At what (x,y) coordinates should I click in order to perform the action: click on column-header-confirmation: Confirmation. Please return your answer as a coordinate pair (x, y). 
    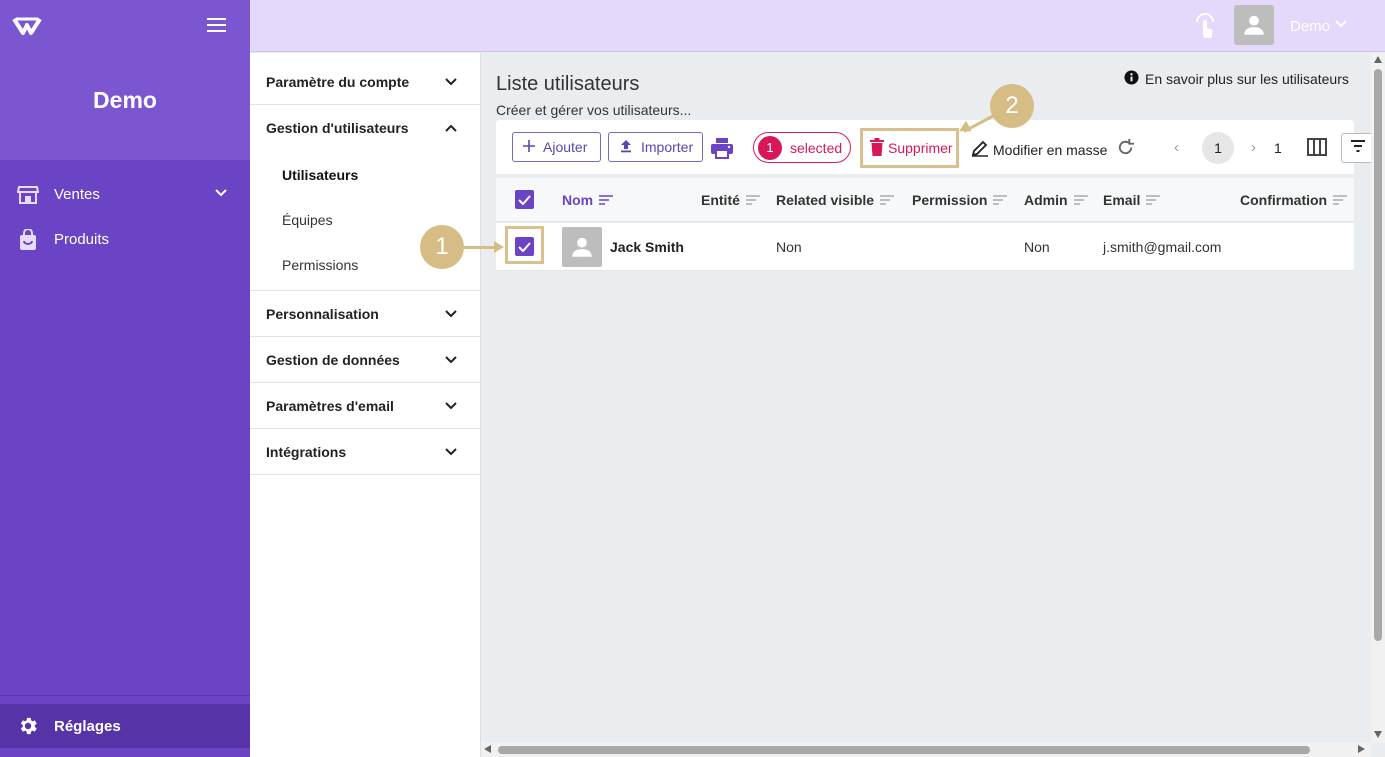
    Looking at the image, I should click on (1294, 200).